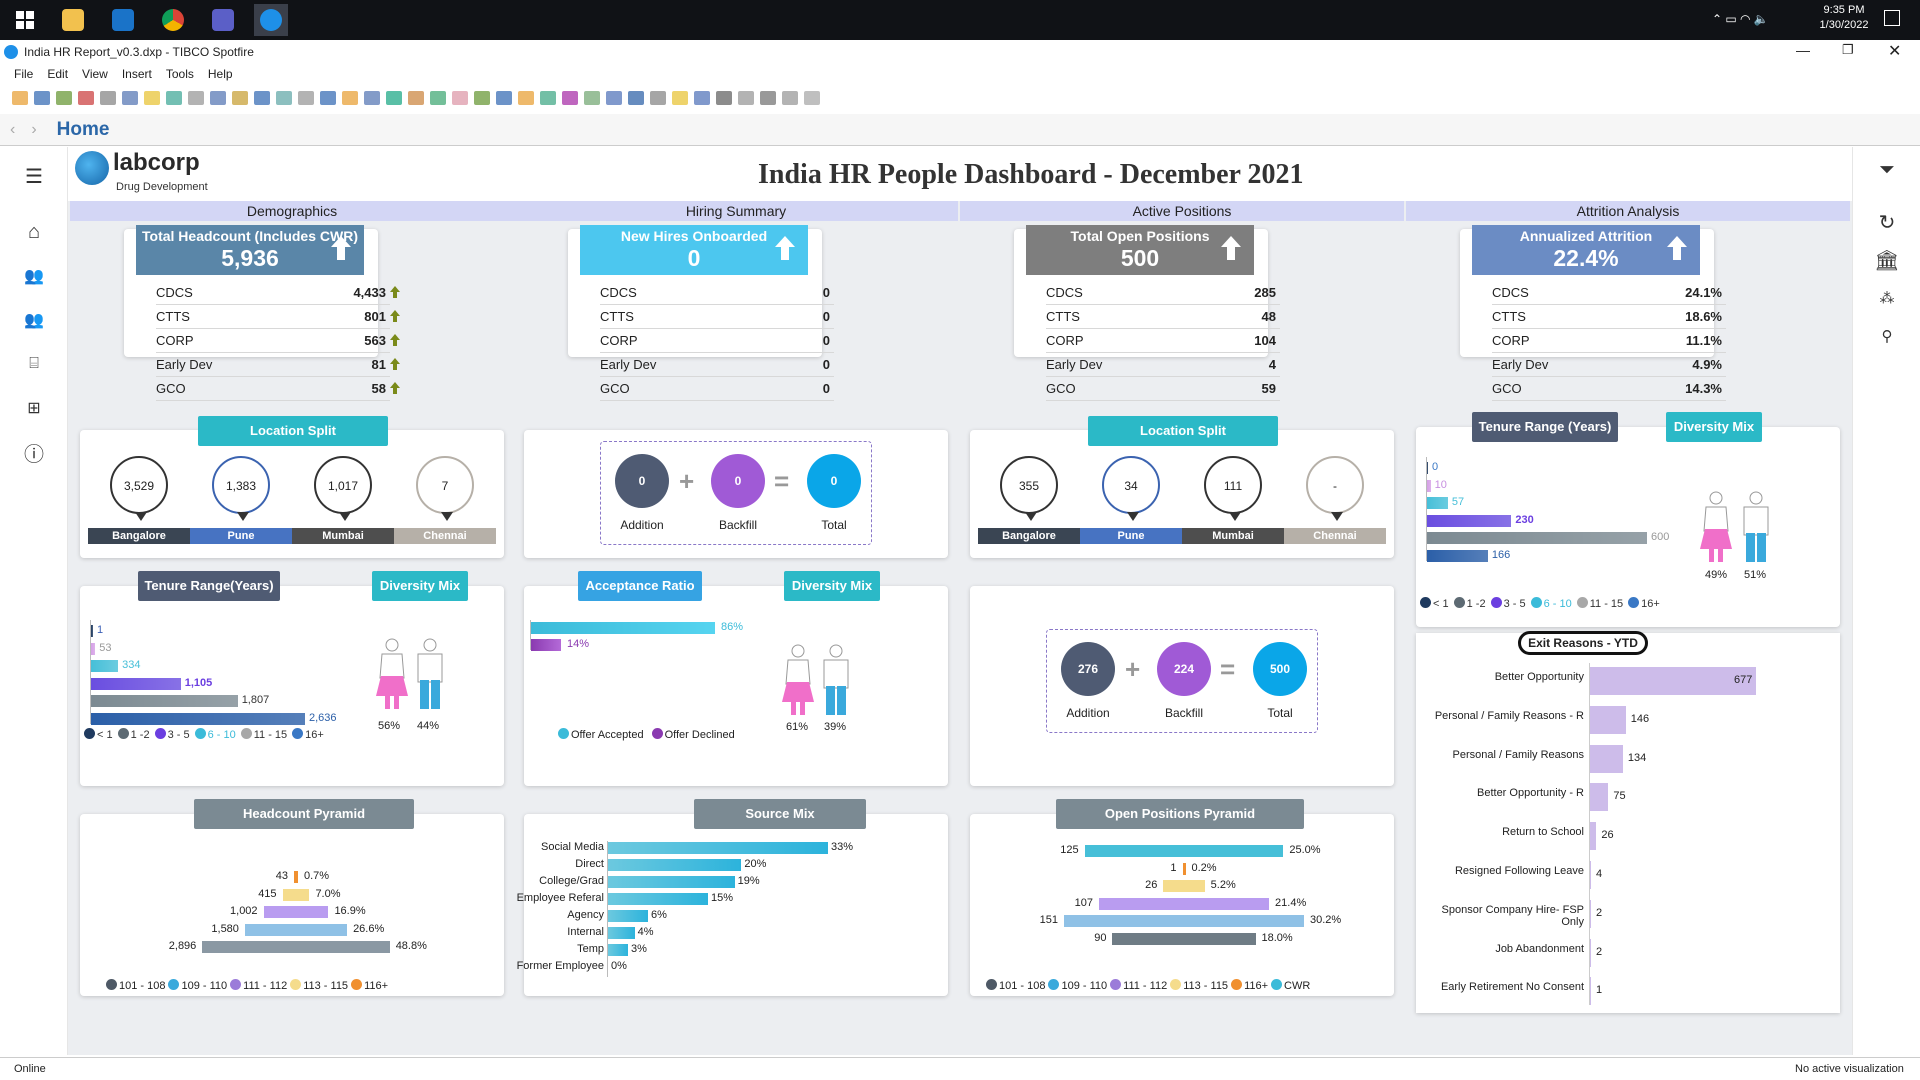 The height and width of the screenshot is (1080, 1920). Describe the element at coordinates (1183, 431) in the screenshot. I see `open-positions-location-split-button: Location Split` at that location.